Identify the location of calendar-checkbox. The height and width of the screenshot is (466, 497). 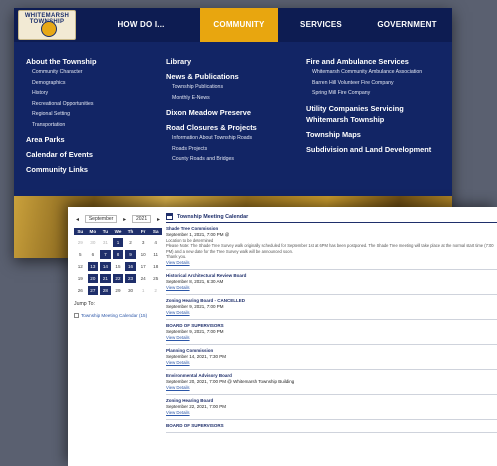
(76, 315).